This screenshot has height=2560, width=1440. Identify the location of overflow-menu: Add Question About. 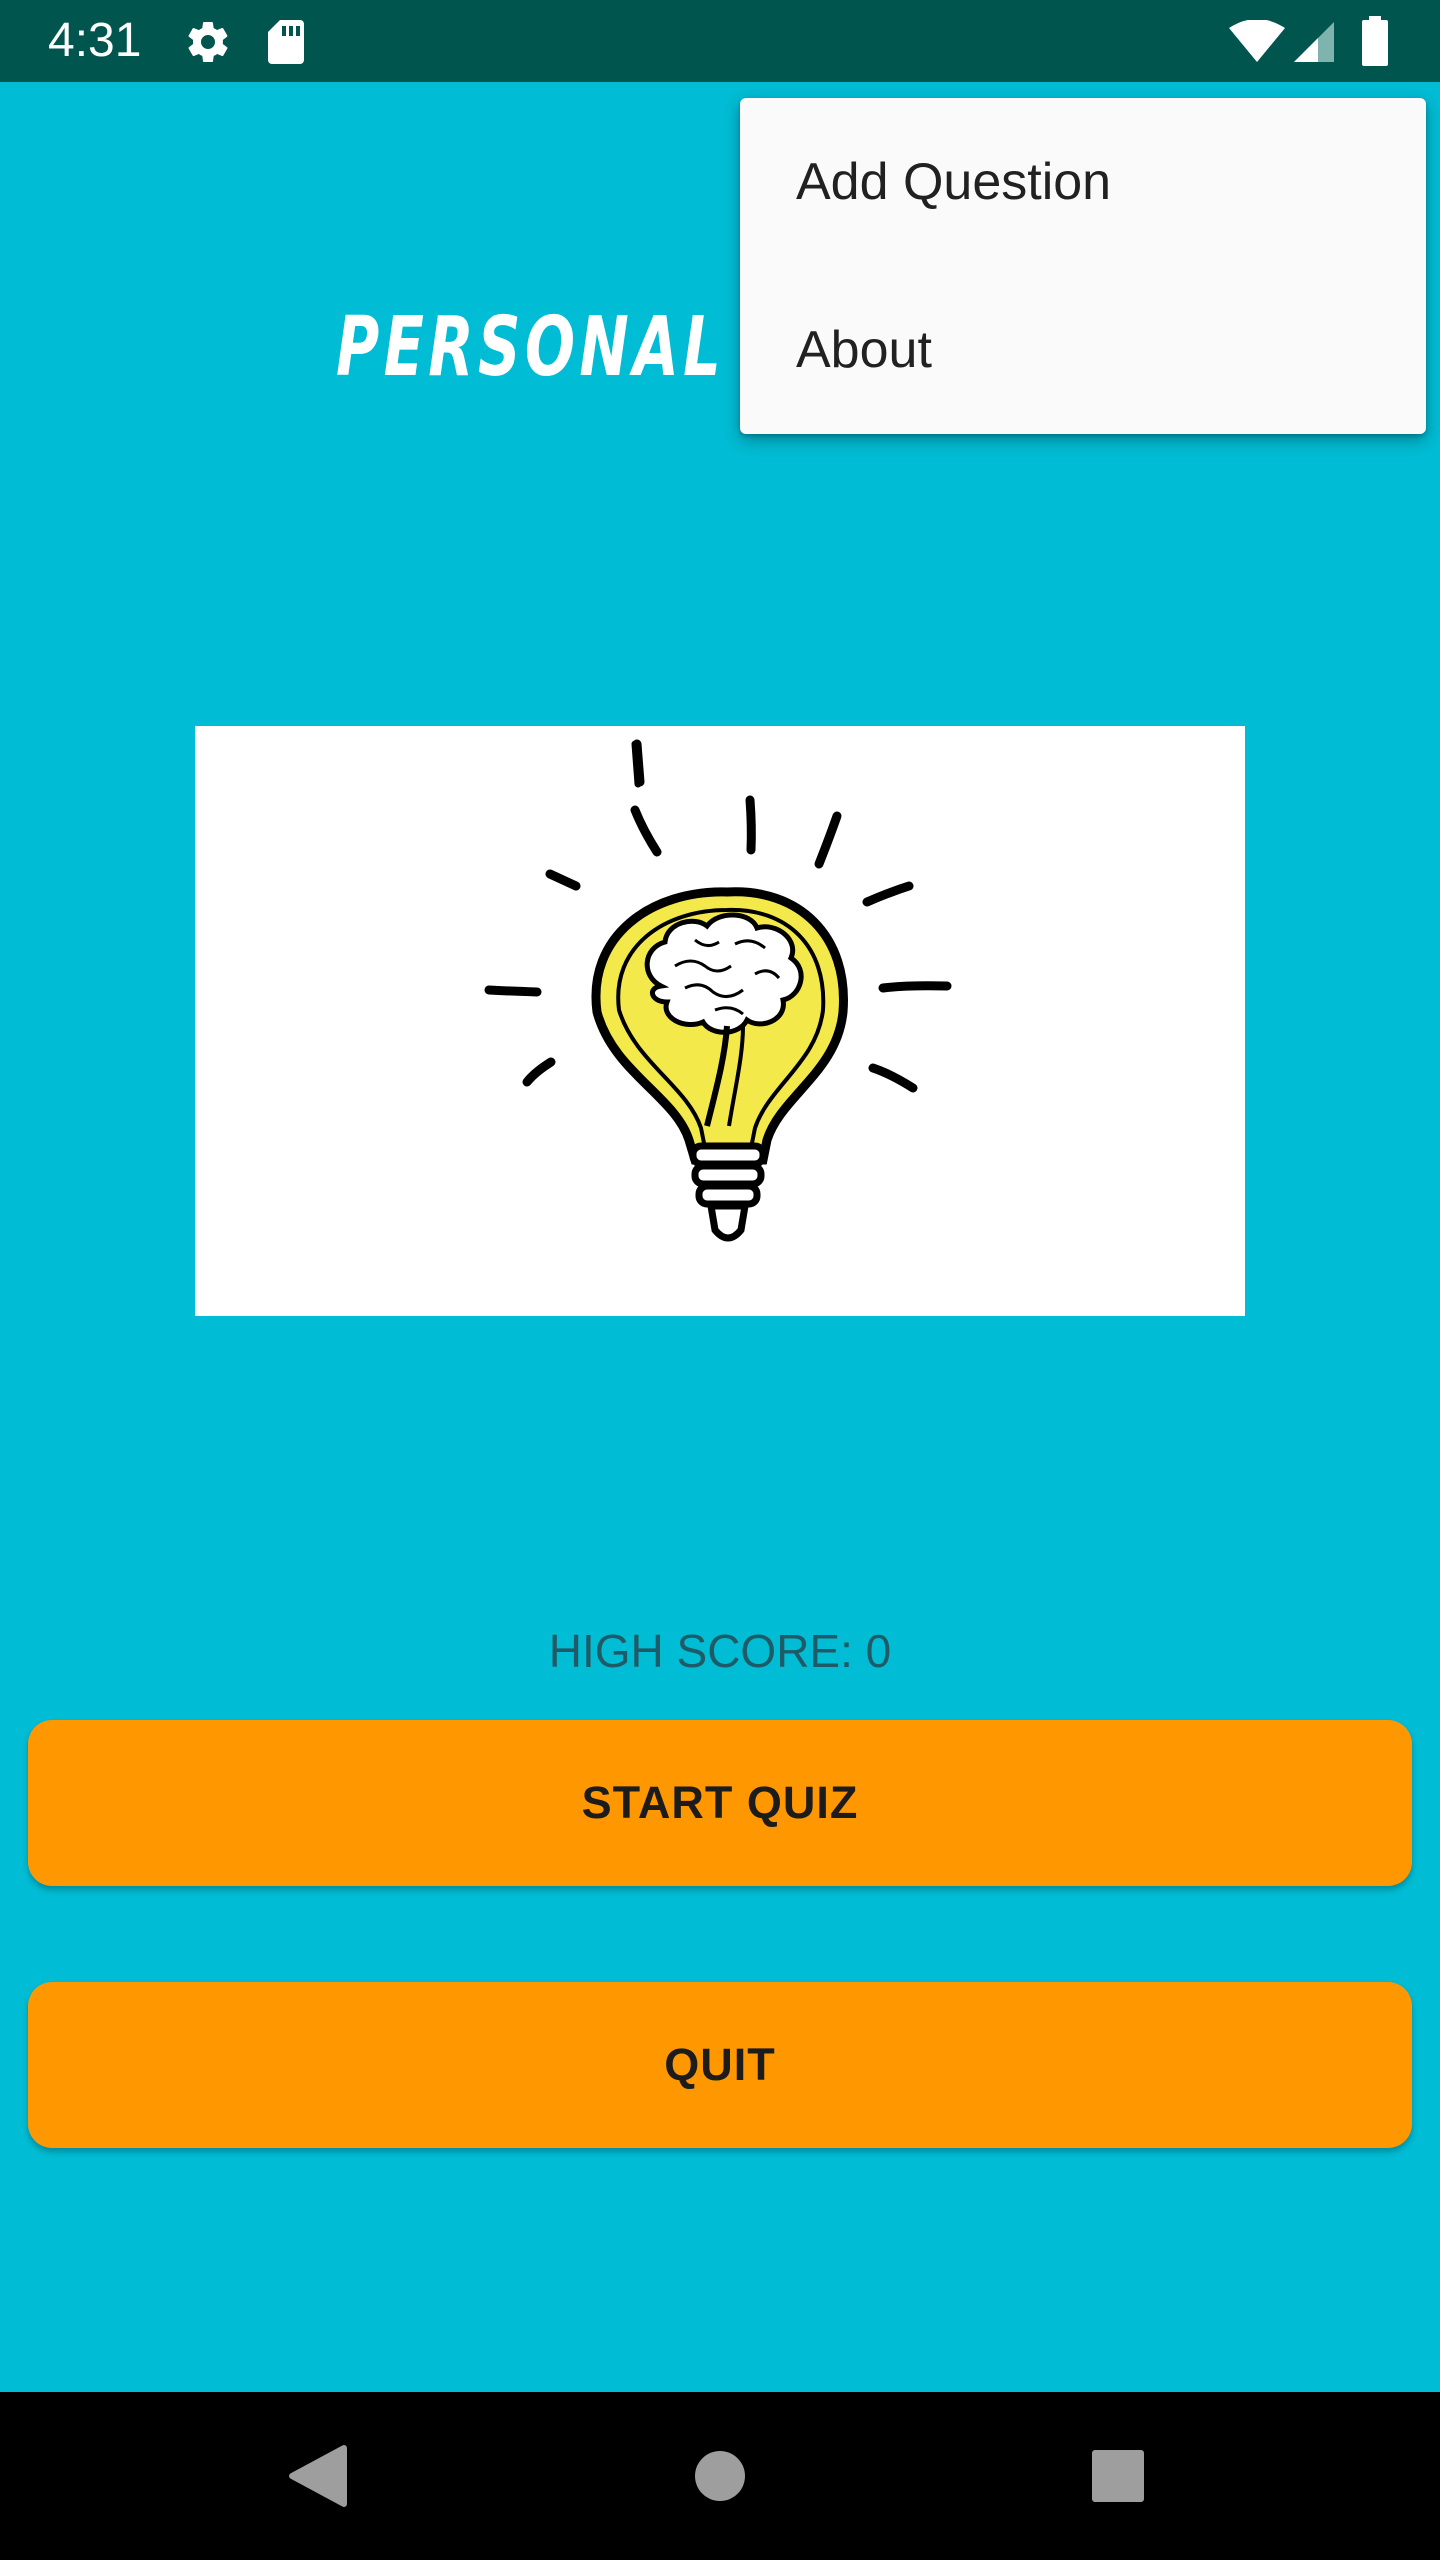
(1083, 266).